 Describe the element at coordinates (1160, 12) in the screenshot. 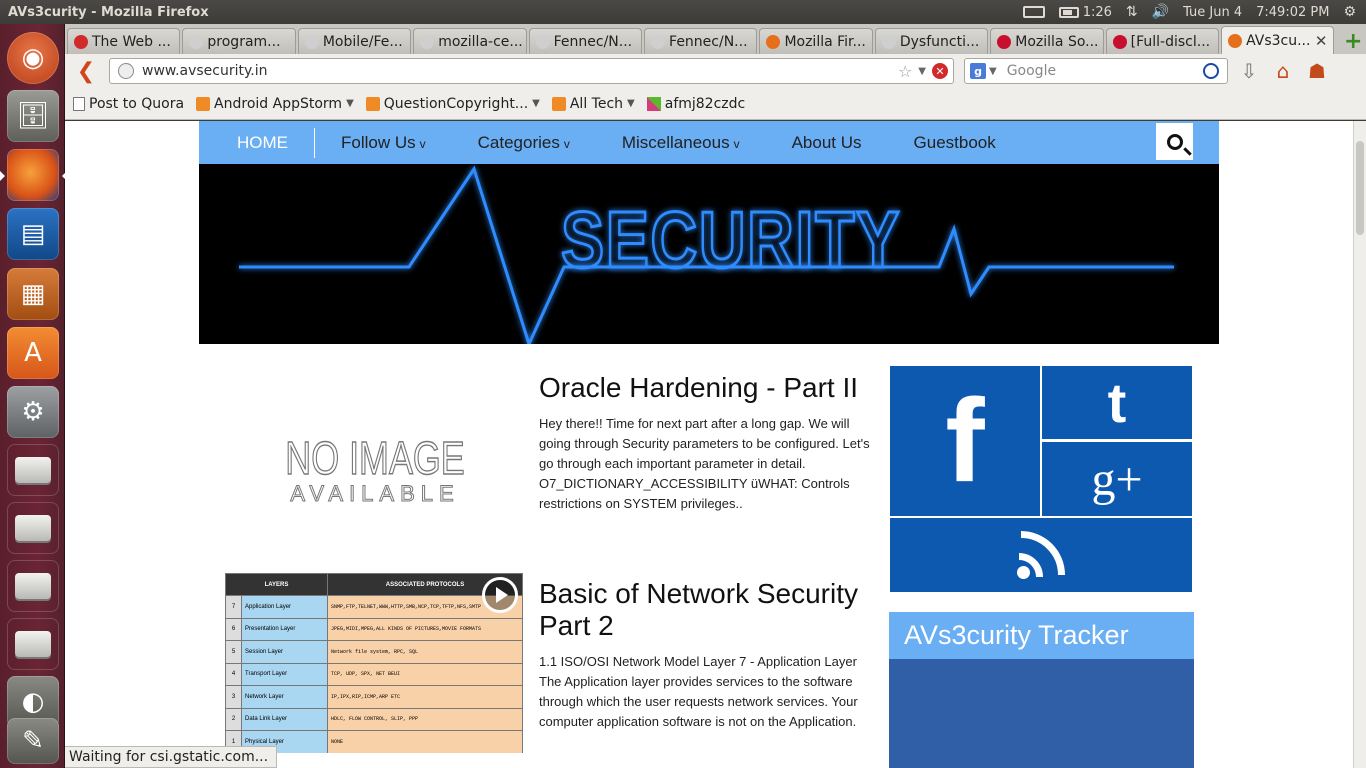

I see `volume-icon: 🔊` at that location.